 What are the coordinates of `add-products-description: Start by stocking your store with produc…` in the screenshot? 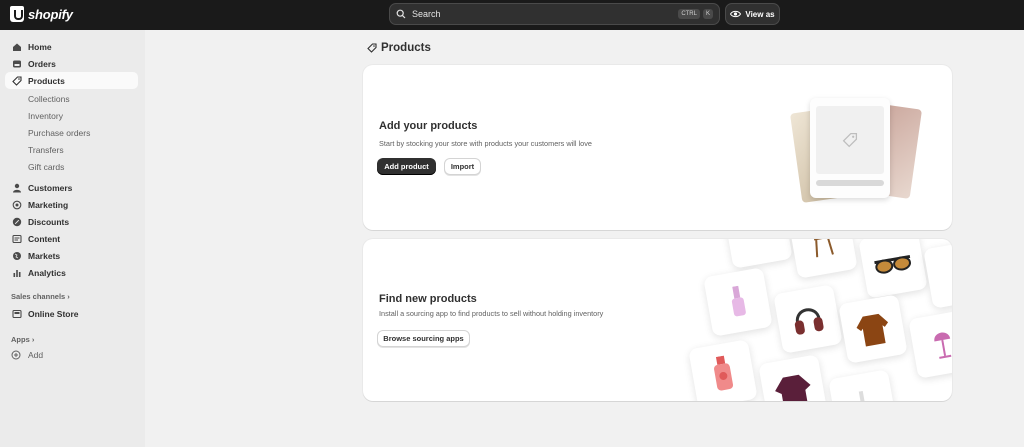 It's located at (485, 143).